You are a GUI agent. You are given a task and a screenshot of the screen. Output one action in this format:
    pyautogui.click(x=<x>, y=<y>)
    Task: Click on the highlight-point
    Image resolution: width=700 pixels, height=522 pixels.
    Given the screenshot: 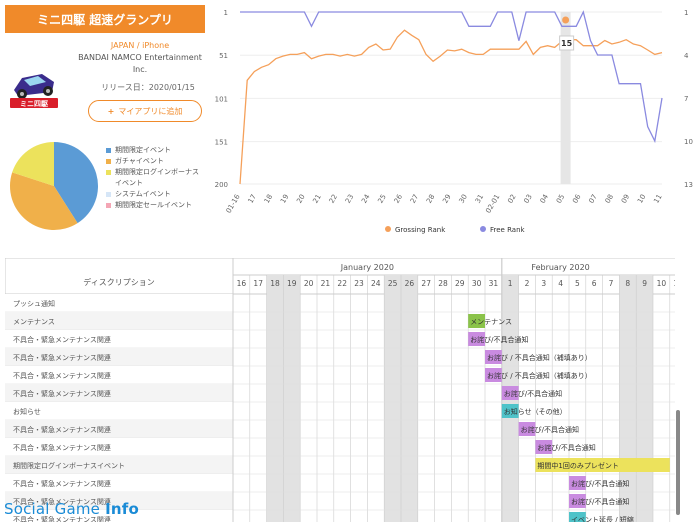 What is the action you would take?
    pyautogui.click(x=566, y=20)
    